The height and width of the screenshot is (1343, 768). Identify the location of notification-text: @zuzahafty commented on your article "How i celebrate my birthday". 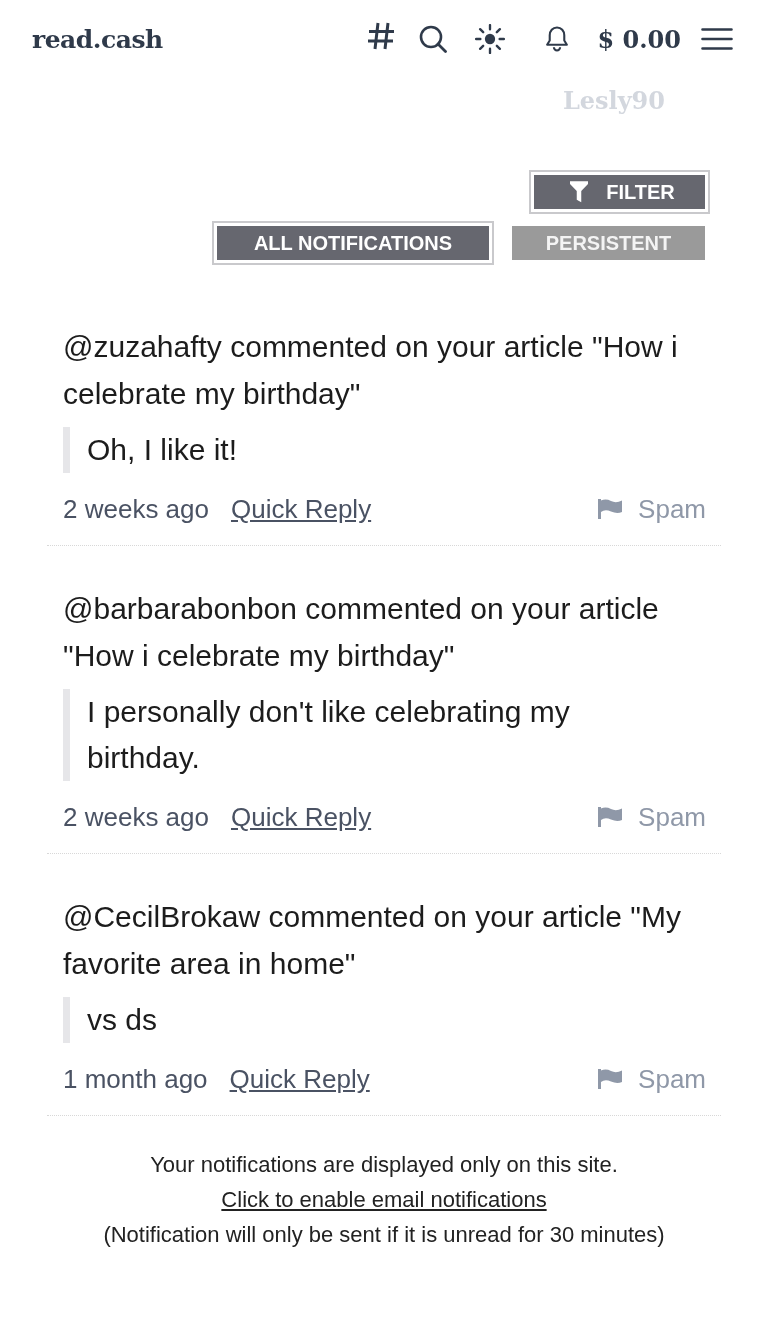
(371, 370).